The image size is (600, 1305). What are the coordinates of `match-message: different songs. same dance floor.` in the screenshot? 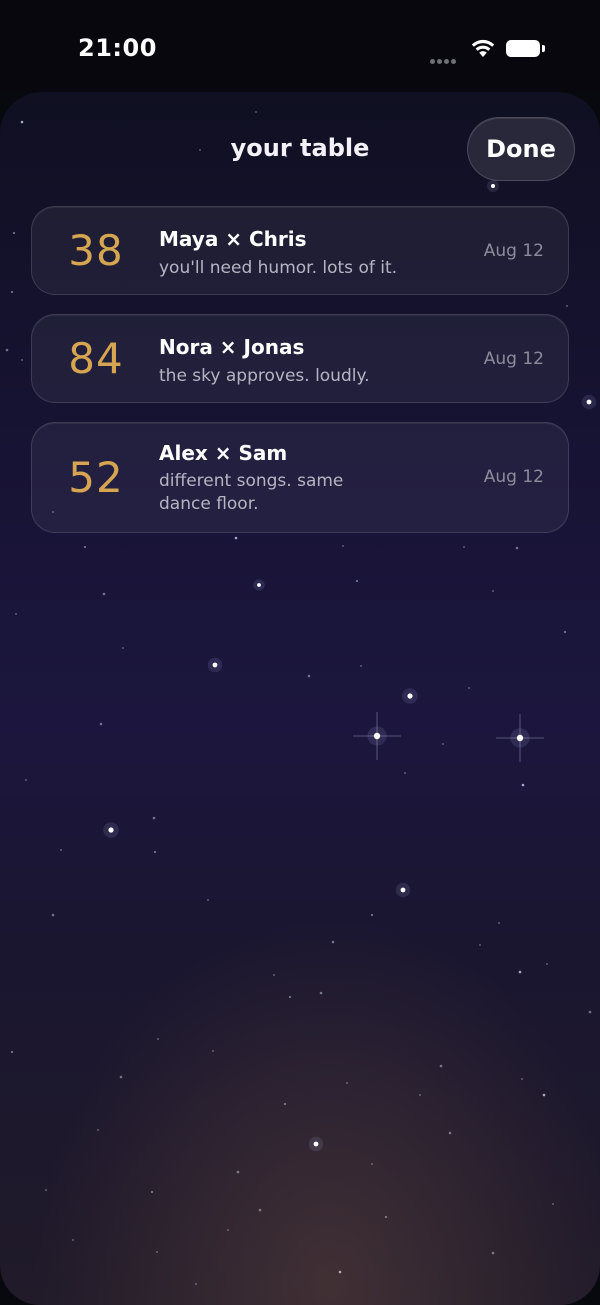 It's located at (251, 492).